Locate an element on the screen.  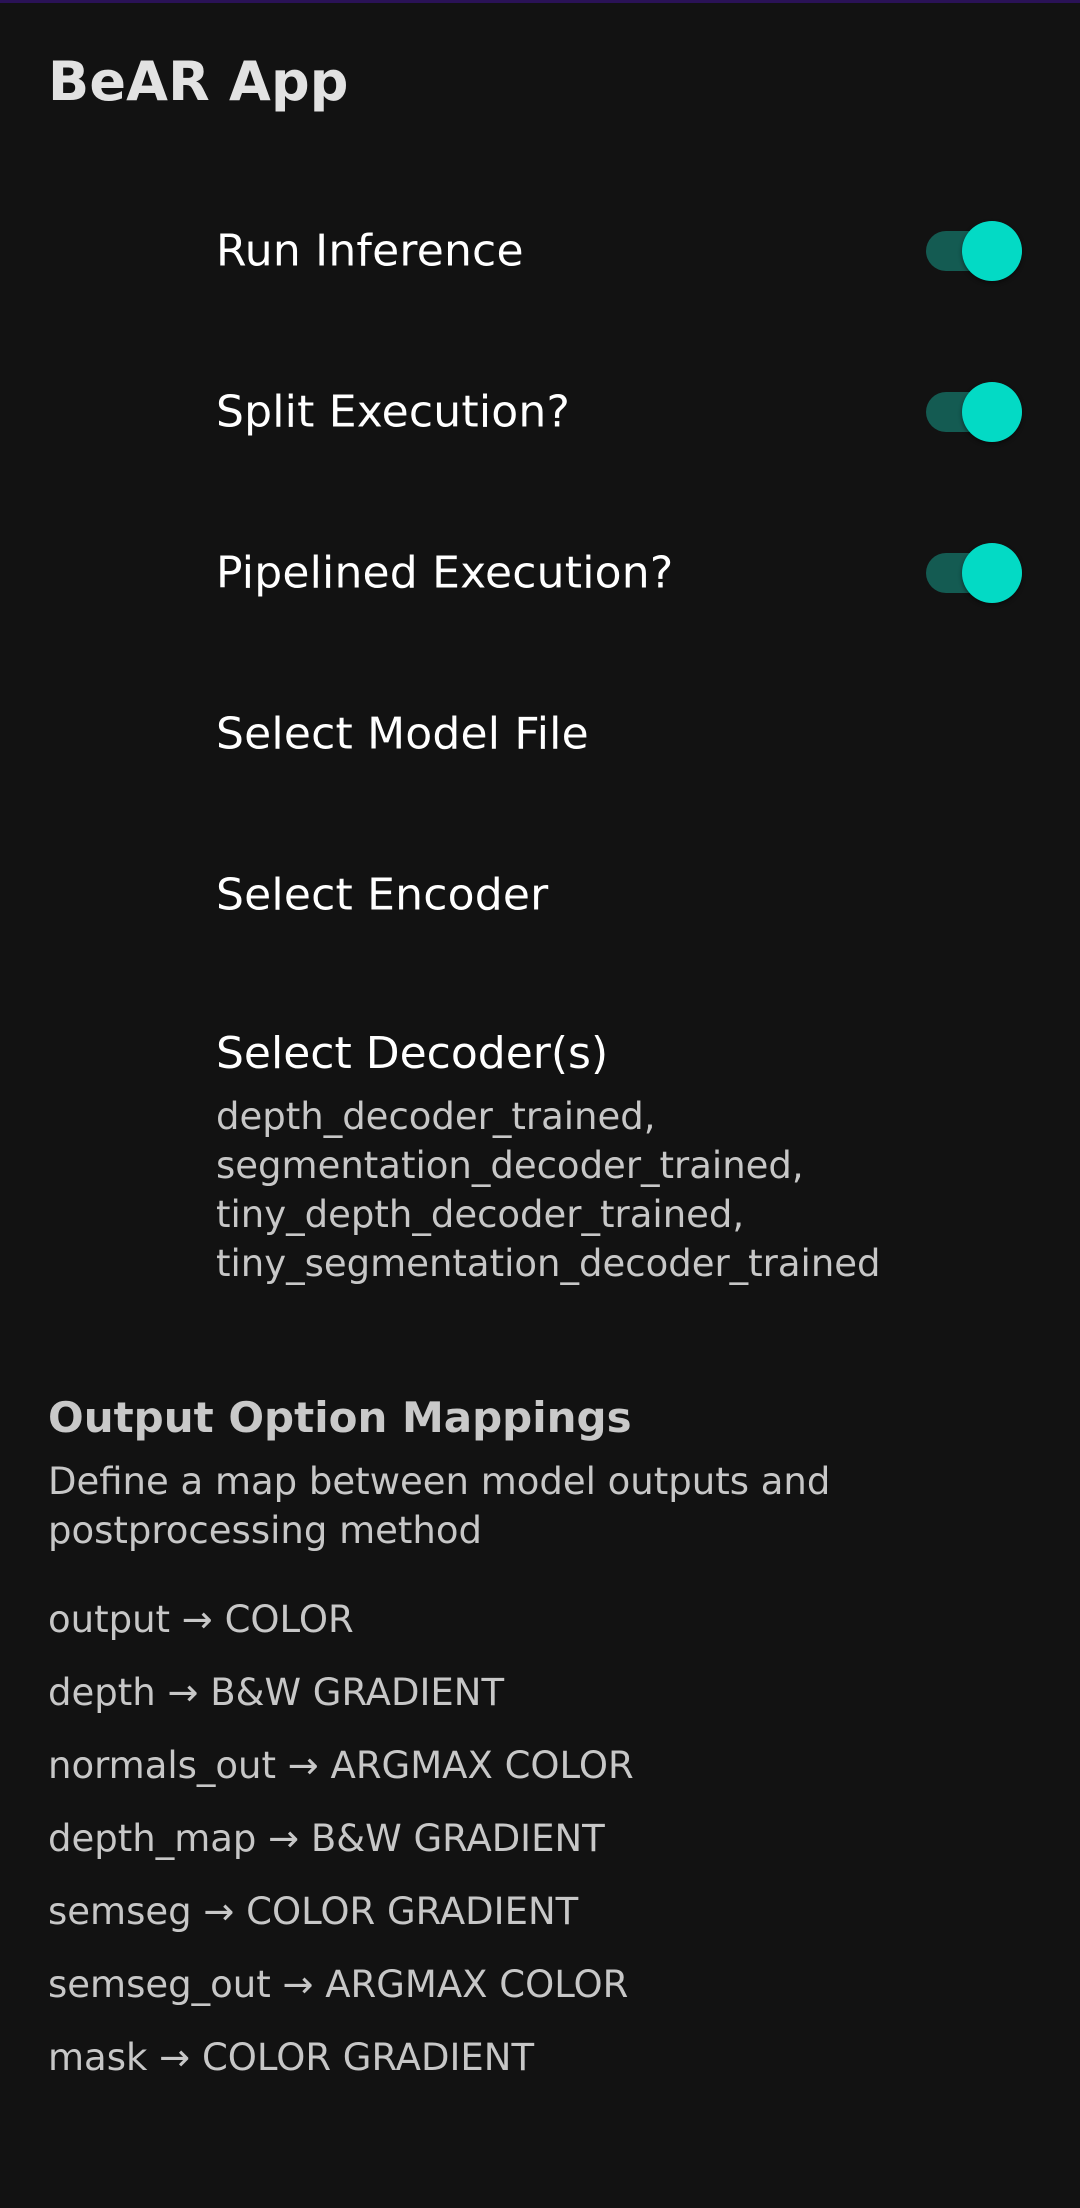
pref-pipelined-execution-label: Pipelined Execution? is located at coordinates (445, 572).